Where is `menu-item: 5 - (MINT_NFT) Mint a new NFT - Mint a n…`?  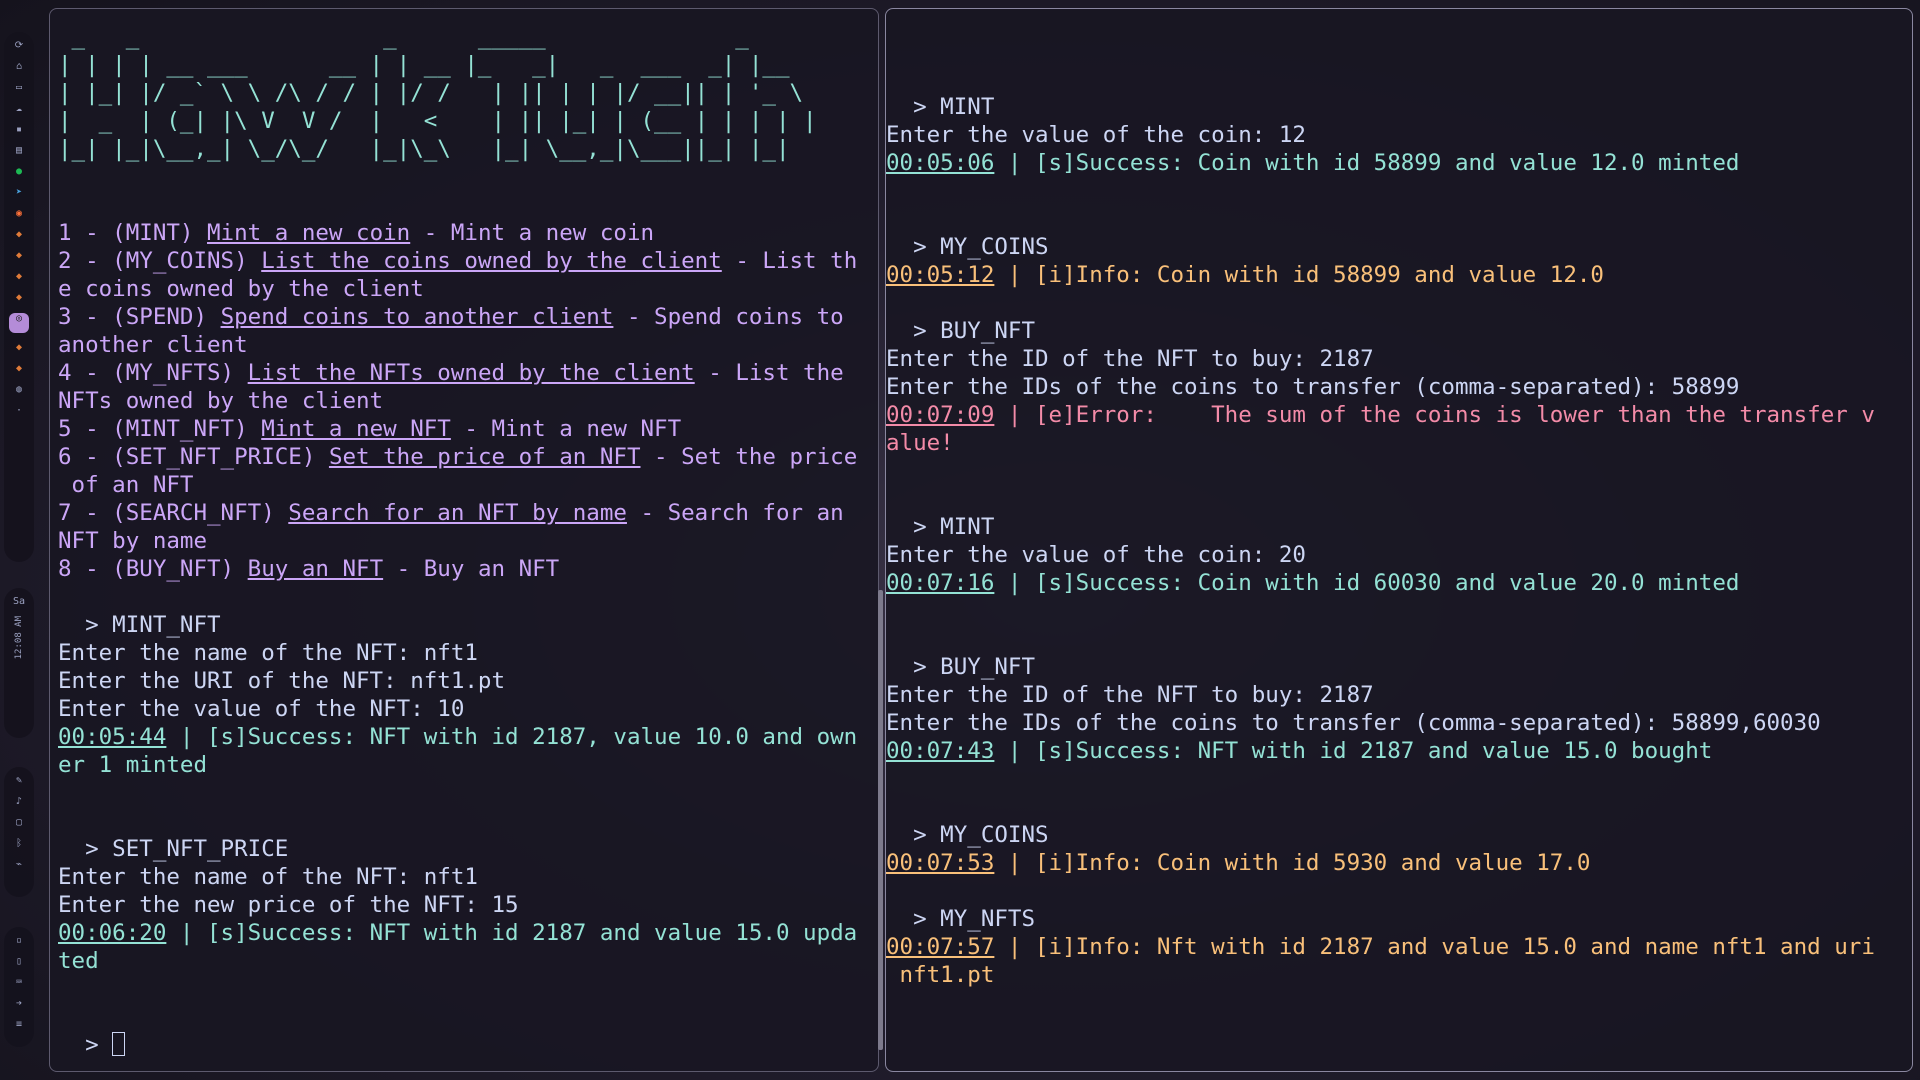 menu-item: 5 - (MINT_NFT) Mint a new NFT - Mint a n… is located at coordinates (468, 429).